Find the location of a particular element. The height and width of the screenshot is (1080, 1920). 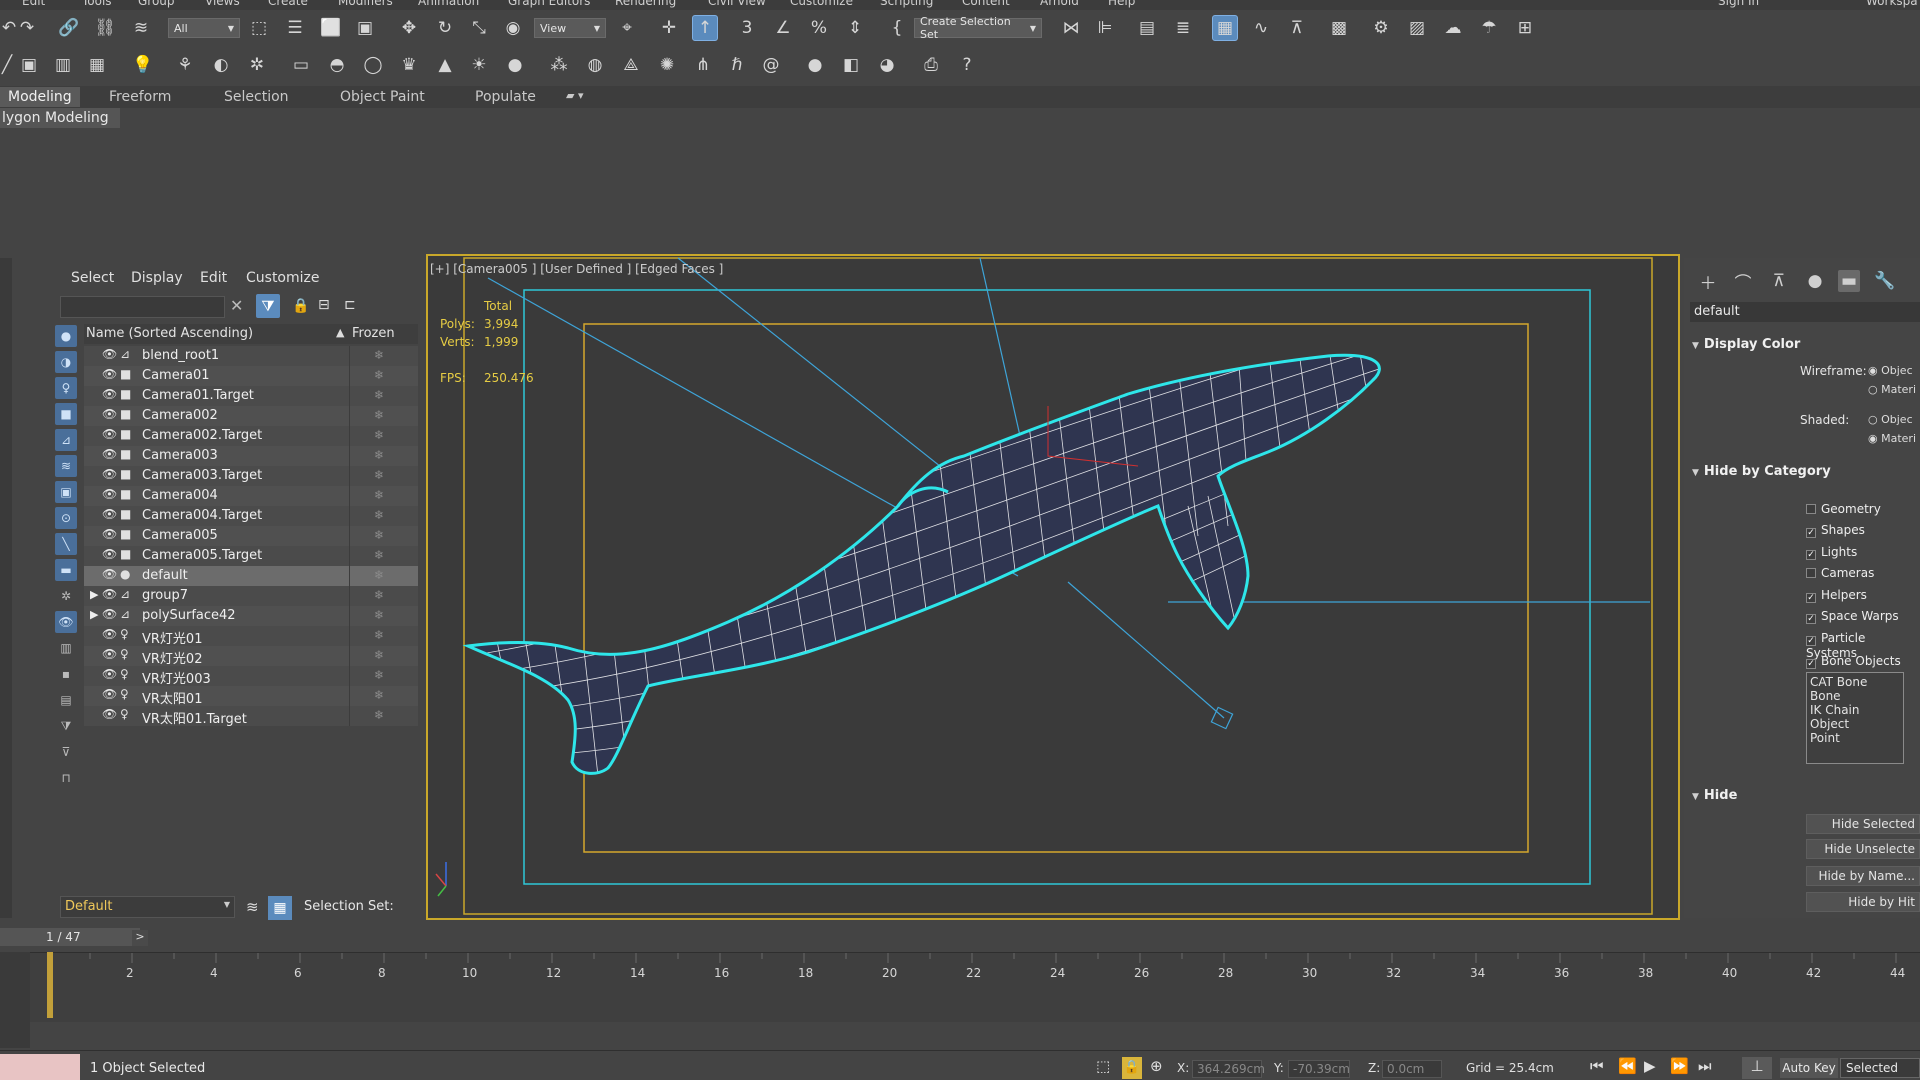

angle-snap-icon: ∠ is located at coordinates (783, 28).